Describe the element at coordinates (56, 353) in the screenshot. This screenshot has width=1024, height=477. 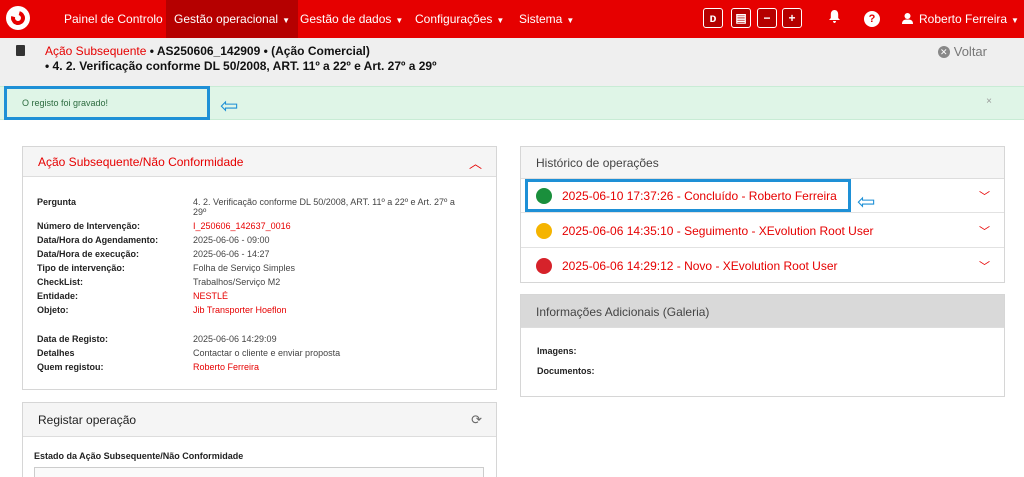
I see `field-label: Detalhes` at that location.